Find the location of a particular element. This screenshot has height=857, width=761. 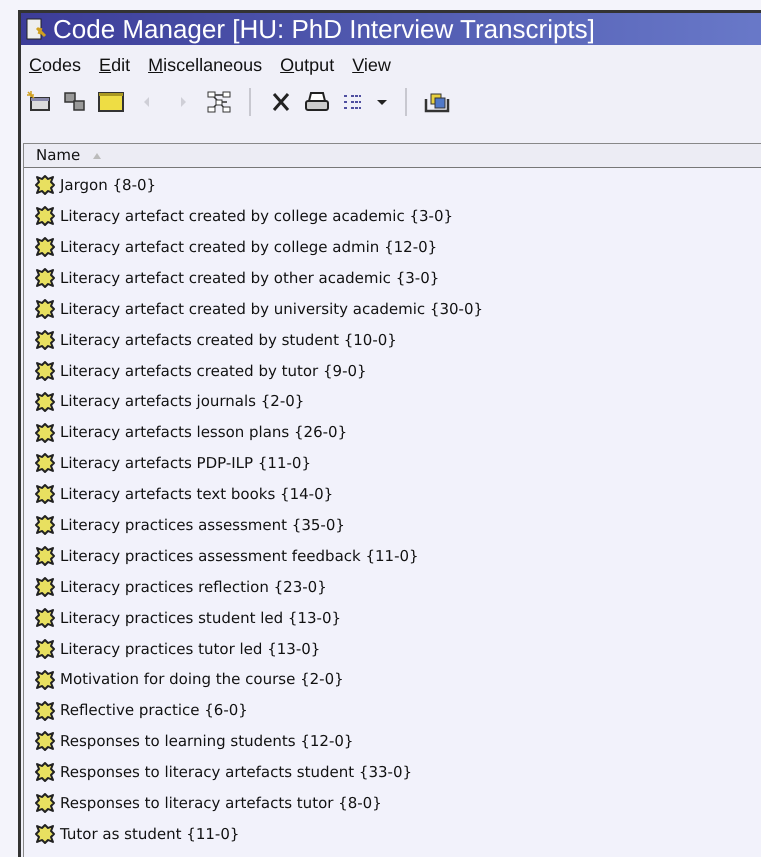

sort-arrow-icon is located at coordinates (97, 156).